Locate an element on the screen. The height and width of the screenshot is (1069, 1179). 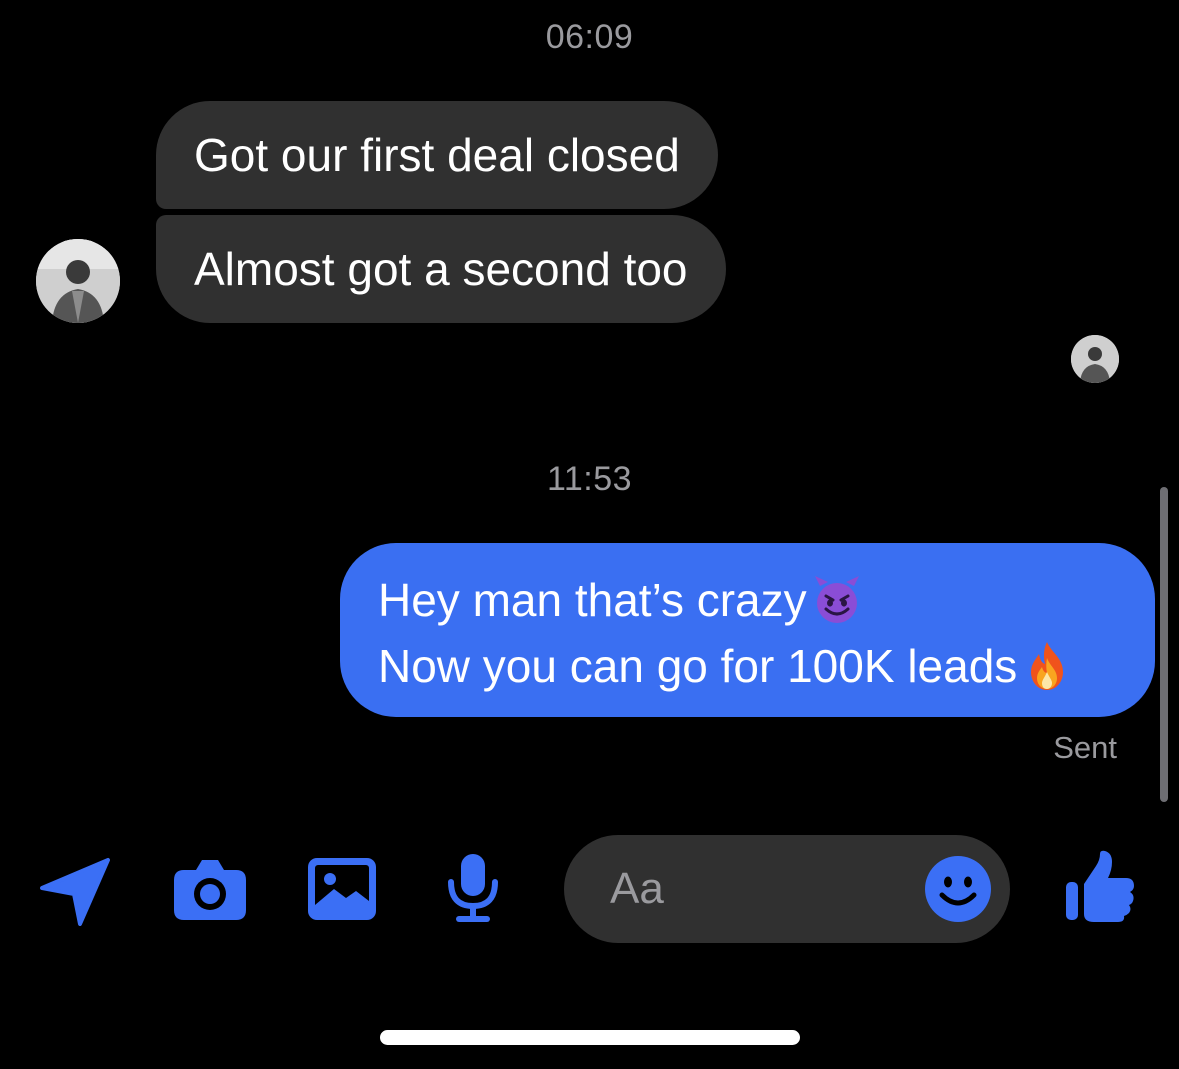
incoming-message-bubble: Almost got a second too is located at coordinates (441, 269).